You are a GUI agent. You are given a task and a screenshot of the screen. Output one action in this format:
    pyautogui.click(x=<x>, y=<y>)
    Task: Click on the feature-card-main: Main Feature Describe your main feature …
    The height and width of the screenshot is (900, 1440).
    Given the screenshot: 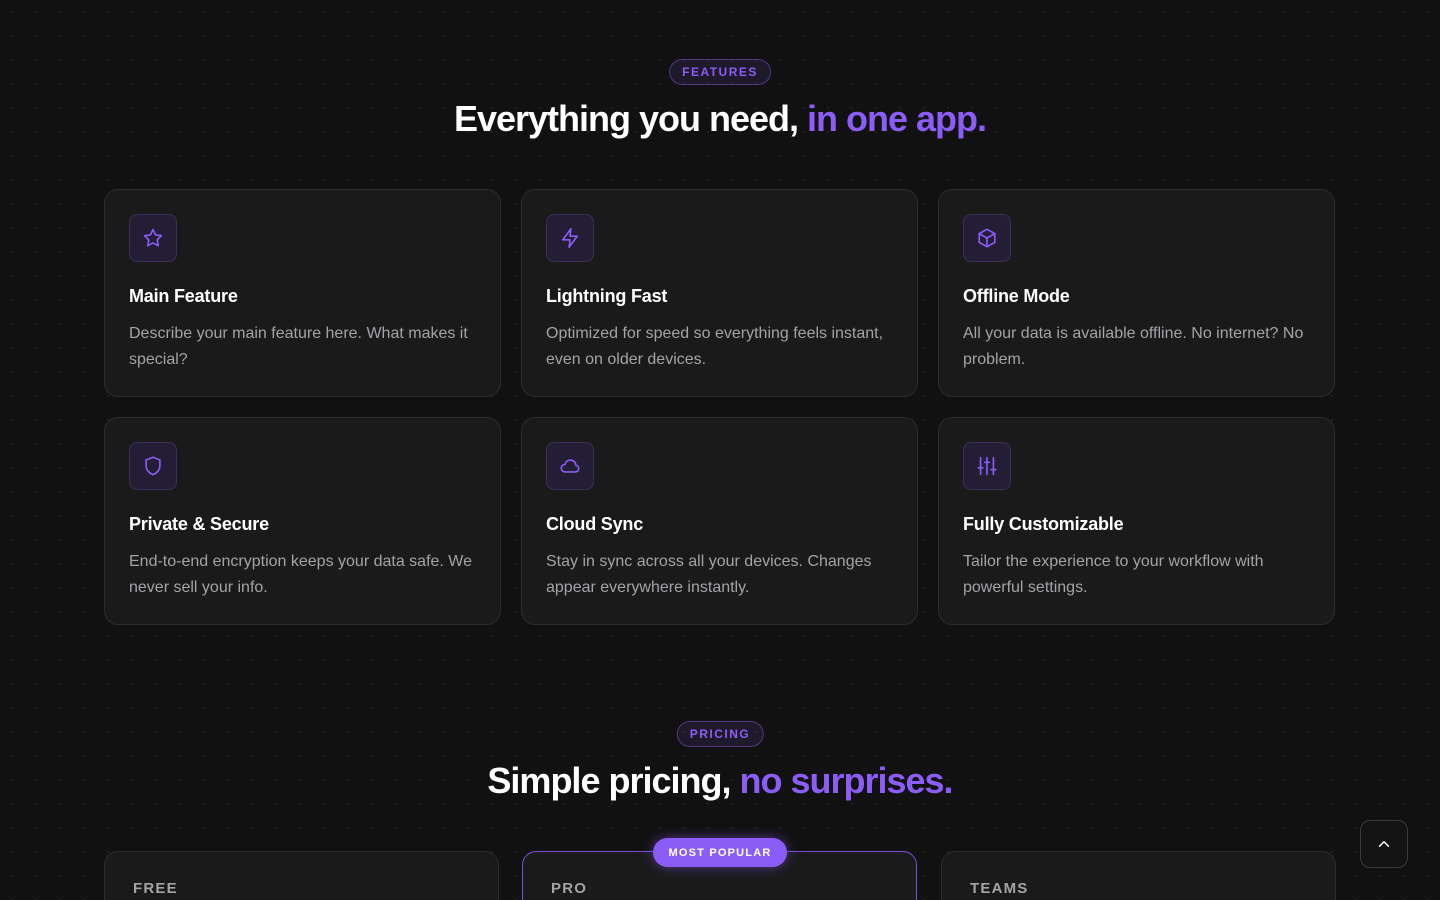 What is the action you would take?
    pyautogui.click(x=302, y=293)
    